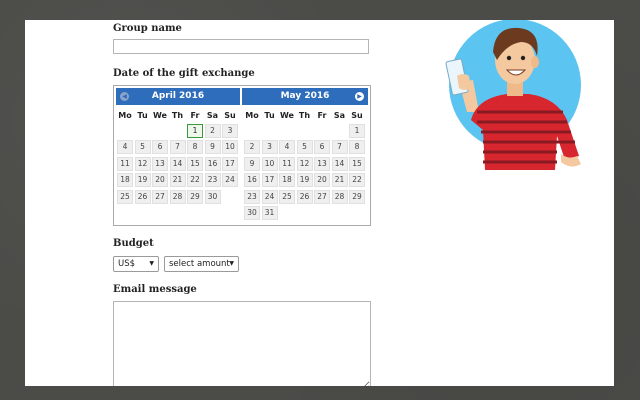 The image size is (640, 400). I want to click on eye-right, so click(523, 58).